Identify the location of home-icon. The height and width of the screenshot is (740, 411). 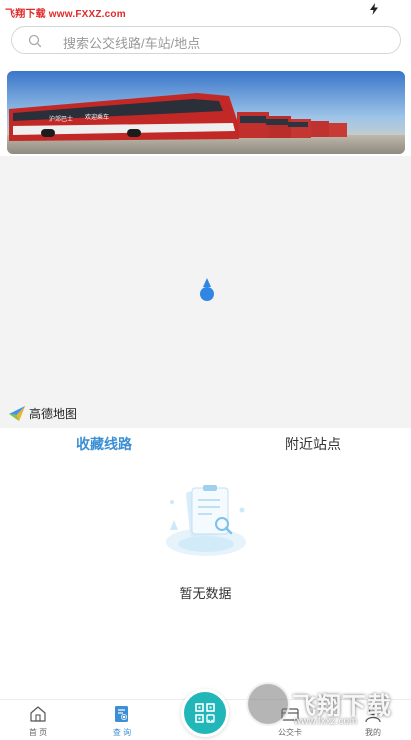
(38, 714).